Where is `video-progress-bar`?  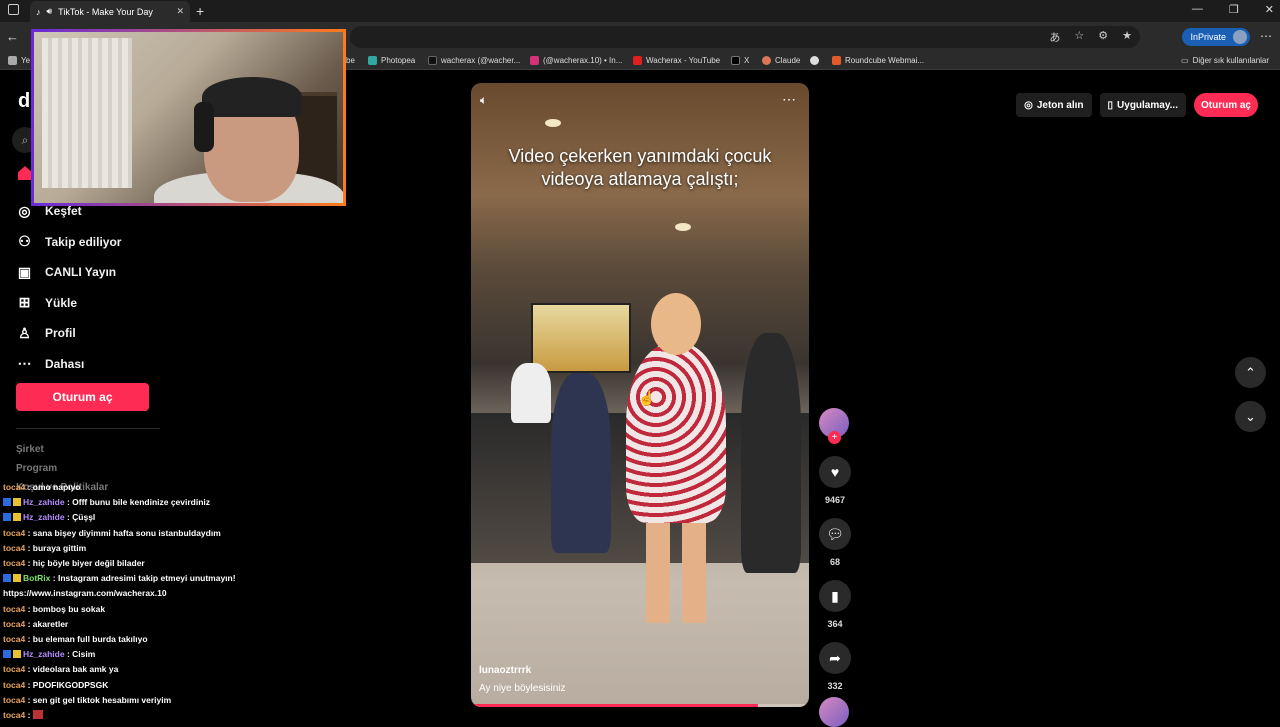 video-progress-bar is located at coordinates (640, 705).